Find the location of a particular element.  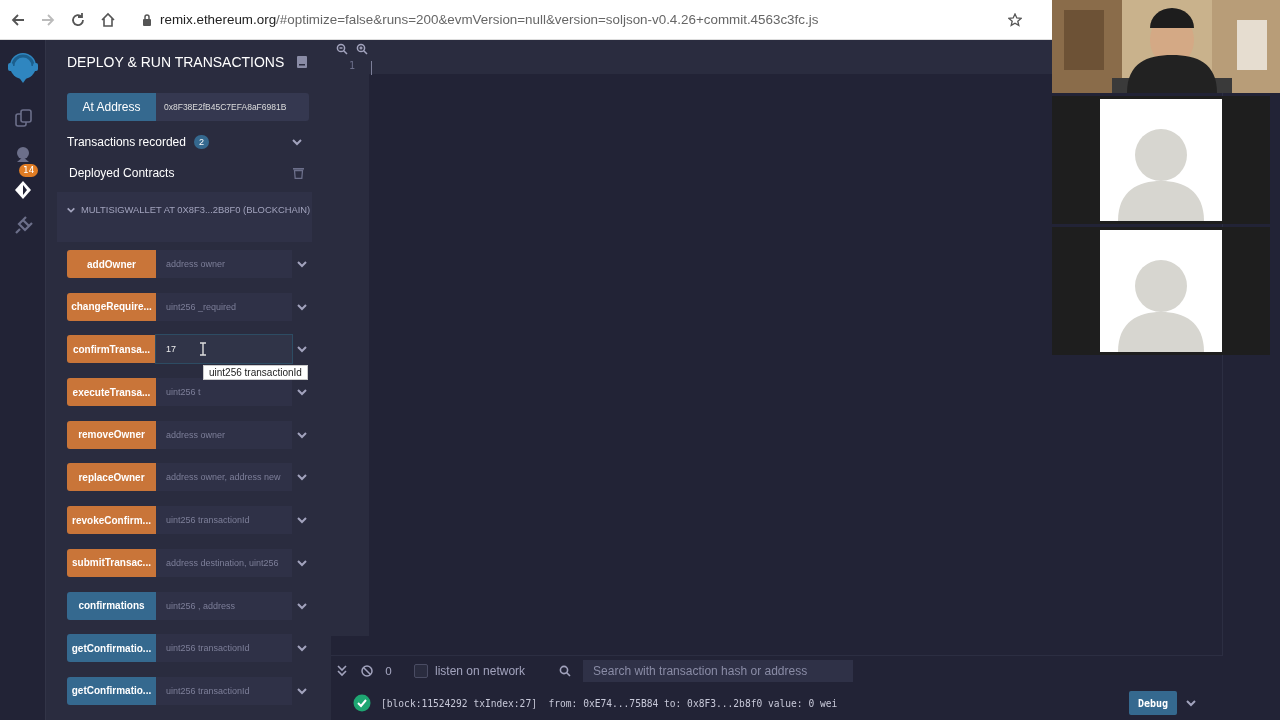

clear-icon is located at coordinates (367, 671).